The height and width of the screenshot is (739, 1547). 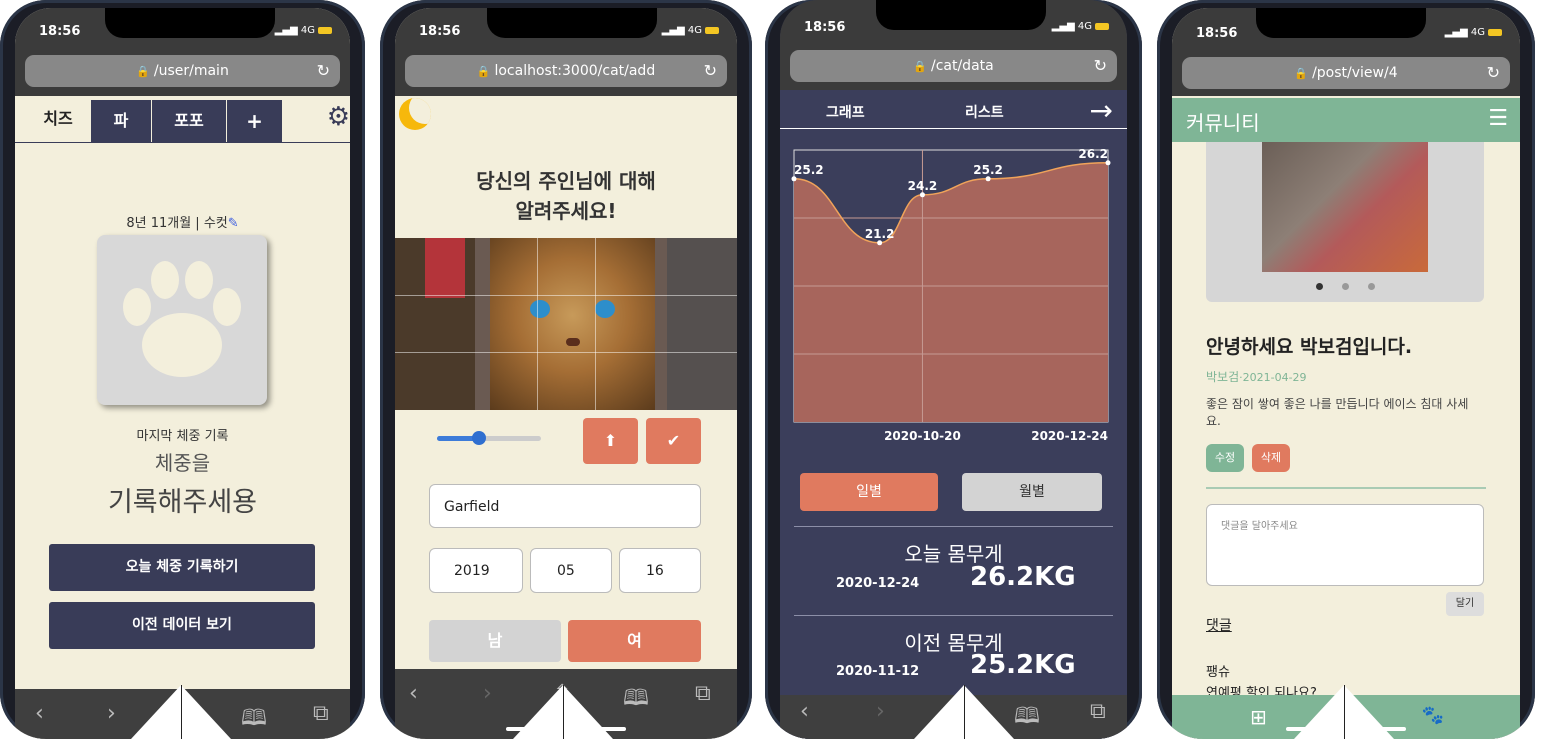 I want to click on moon-icon, so click(x=415, y=114).